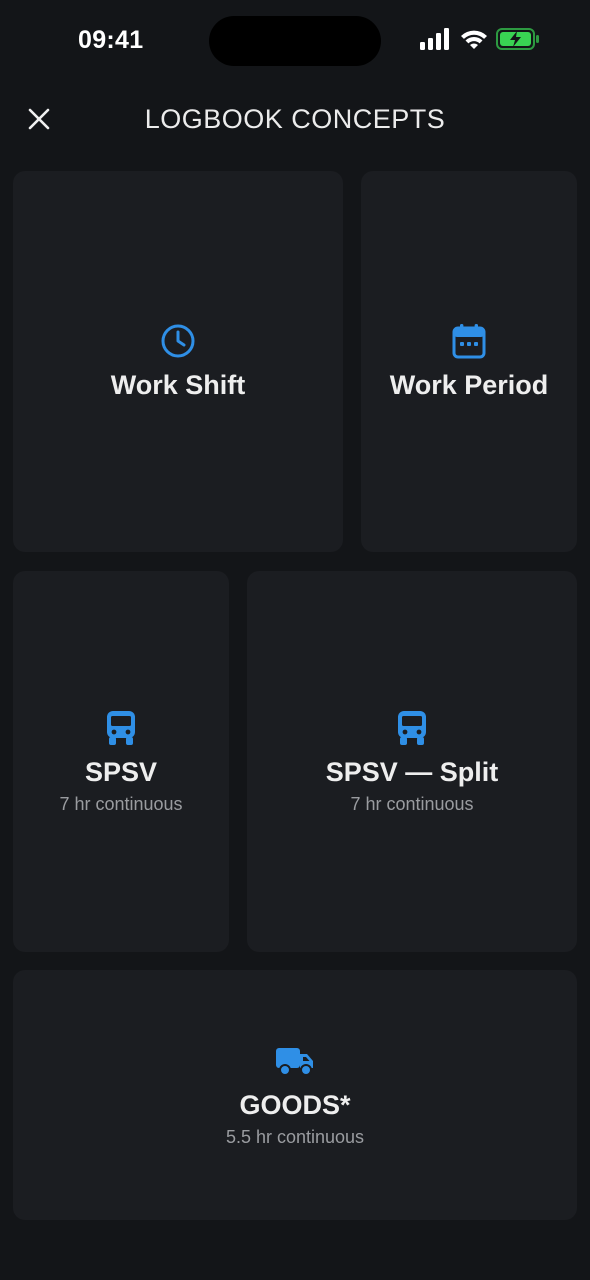 This screenshot has height=1280, width=590. Describe the element at coordinates (178, 385) in the screenshot. I see `card-title: Work Shift` at that location.